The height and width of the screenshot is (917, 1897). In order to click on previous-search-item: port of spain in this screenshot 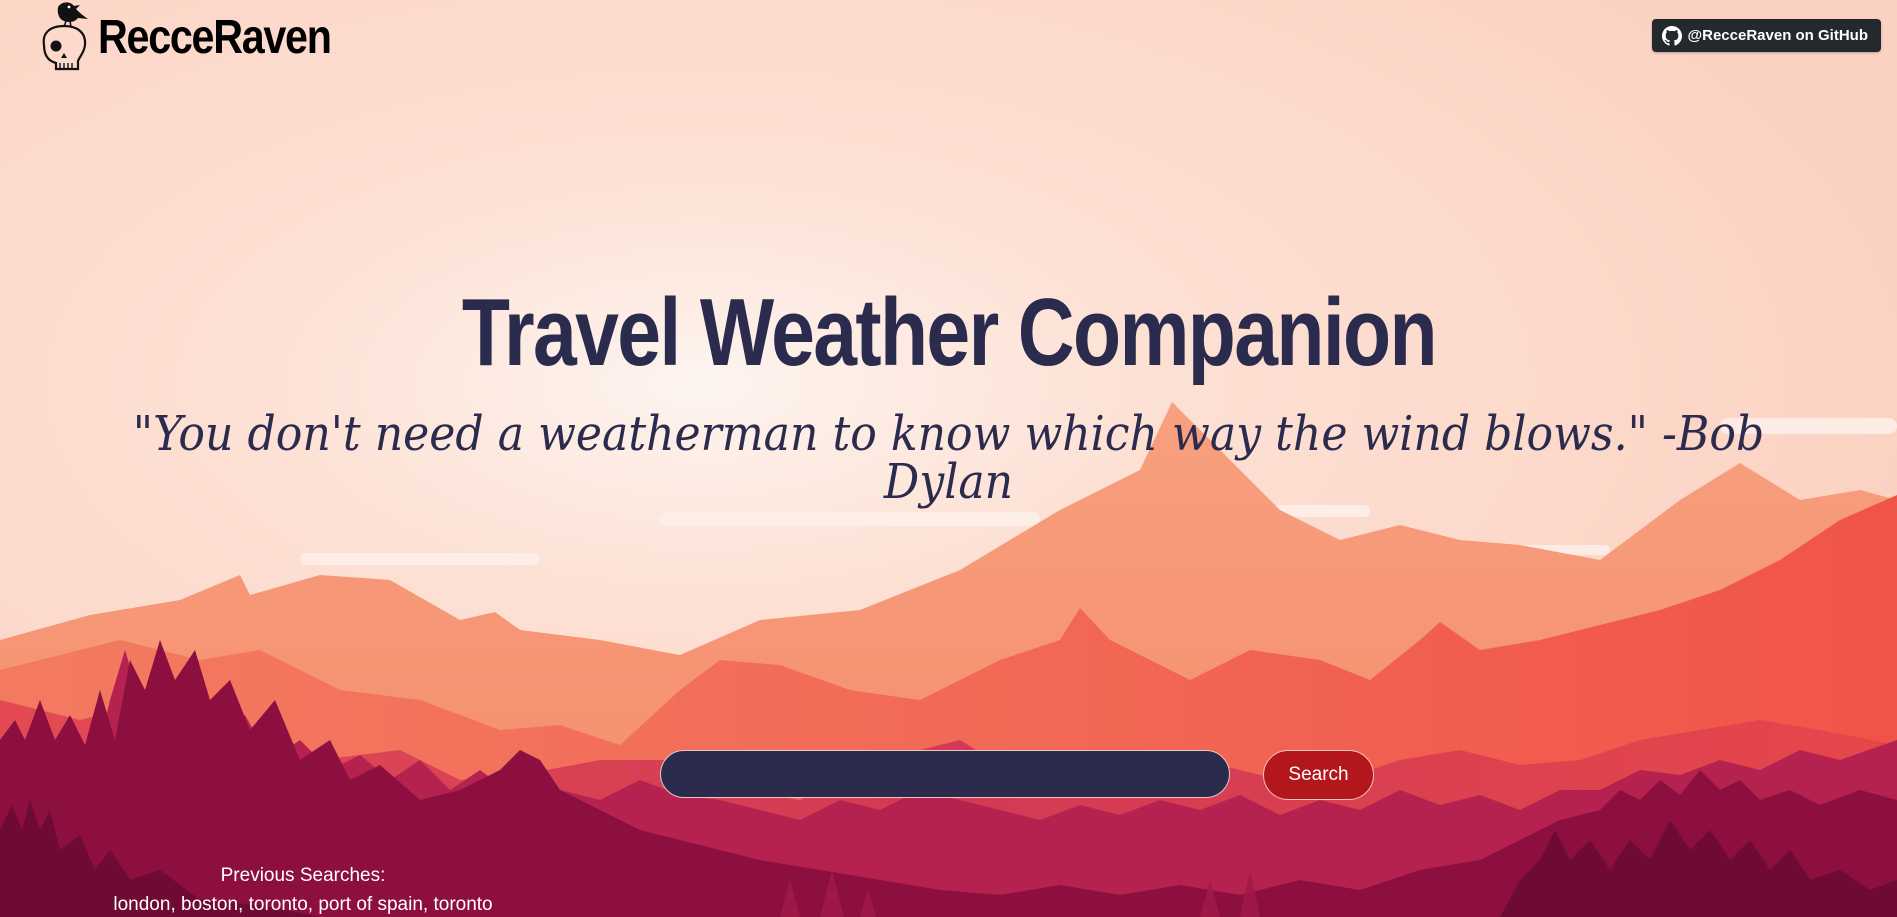, I will do `click(370, 904)`.